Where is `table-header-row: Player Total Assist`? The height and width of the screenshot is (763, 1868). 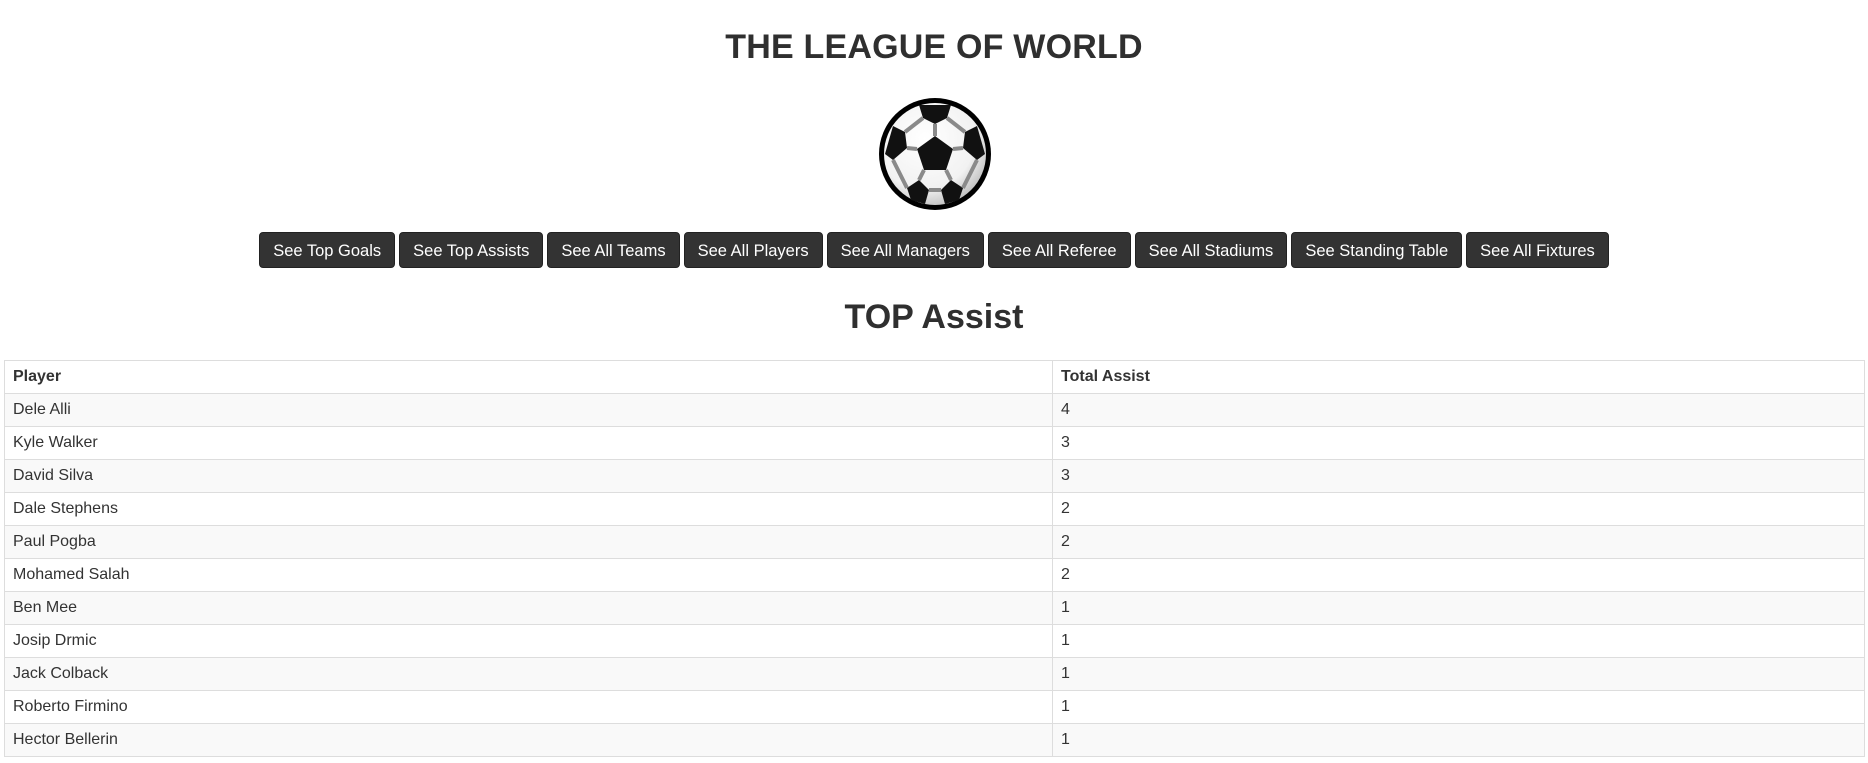
table-header-row: Player Total Assist is located at coordinates (934, 377).